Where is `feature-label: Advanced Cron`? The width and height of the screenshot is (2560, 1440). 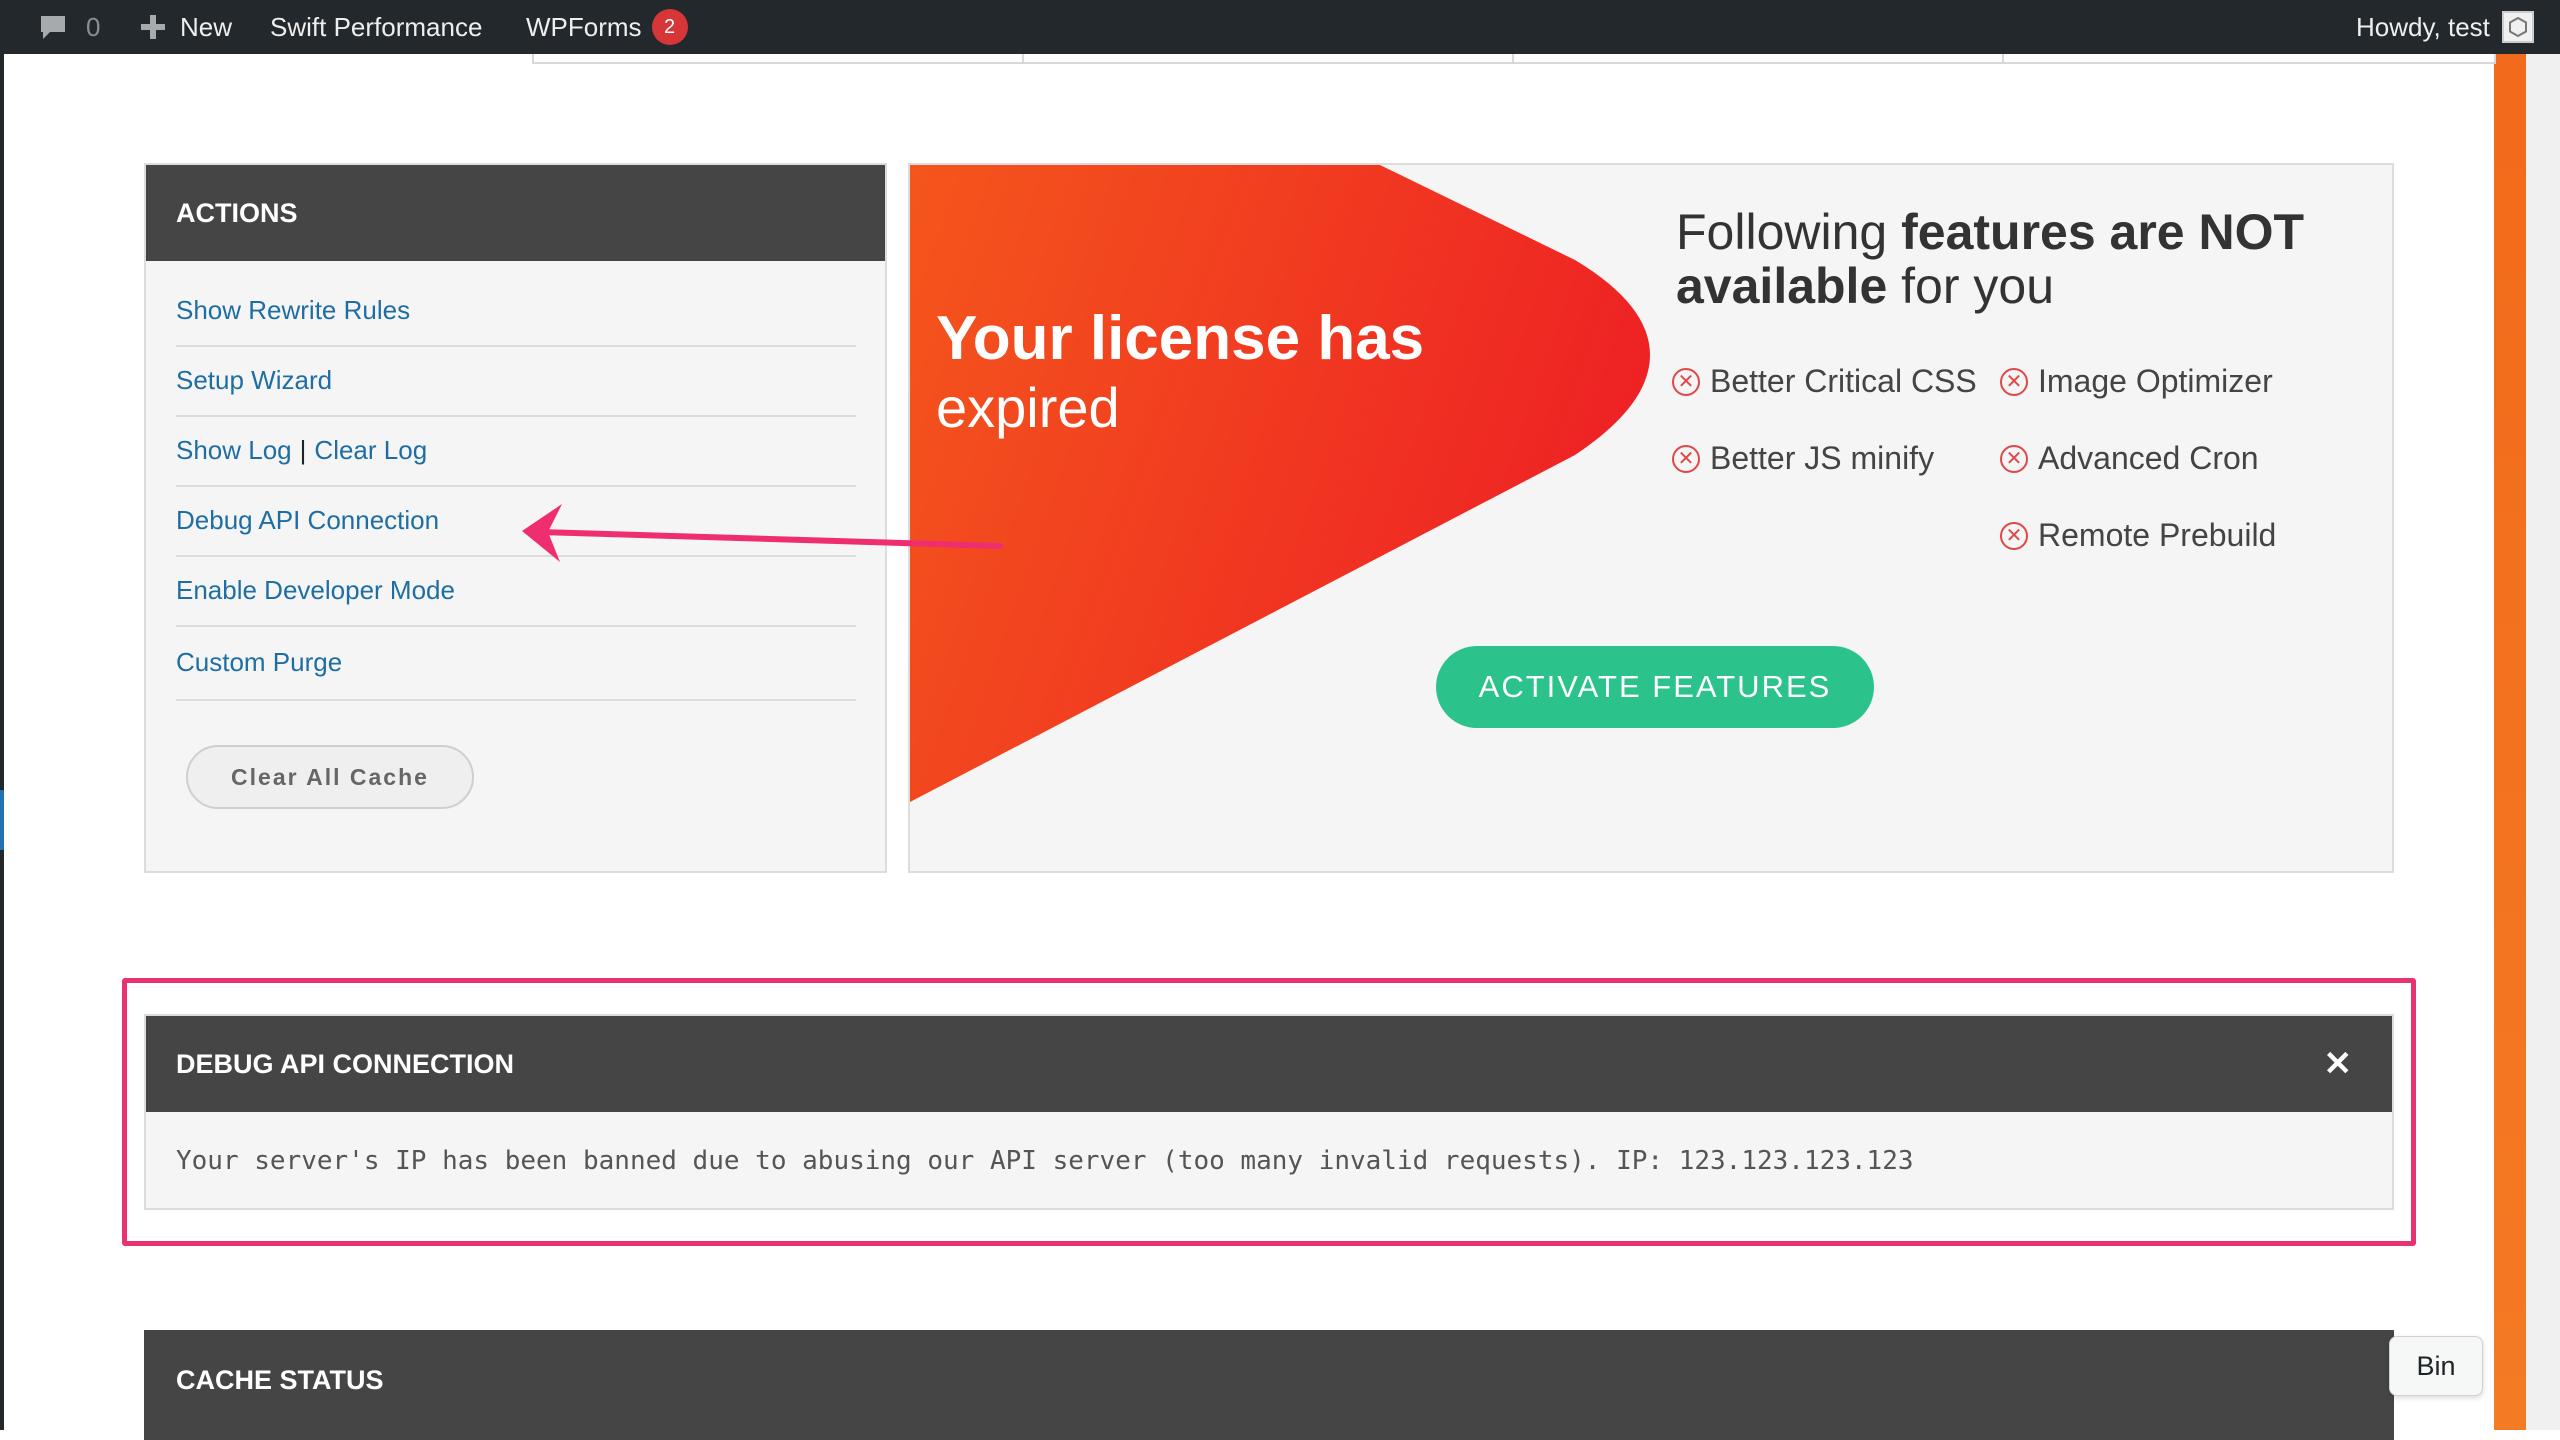
feature-label: Advanced Cron is located at coordinates (2148, 458).